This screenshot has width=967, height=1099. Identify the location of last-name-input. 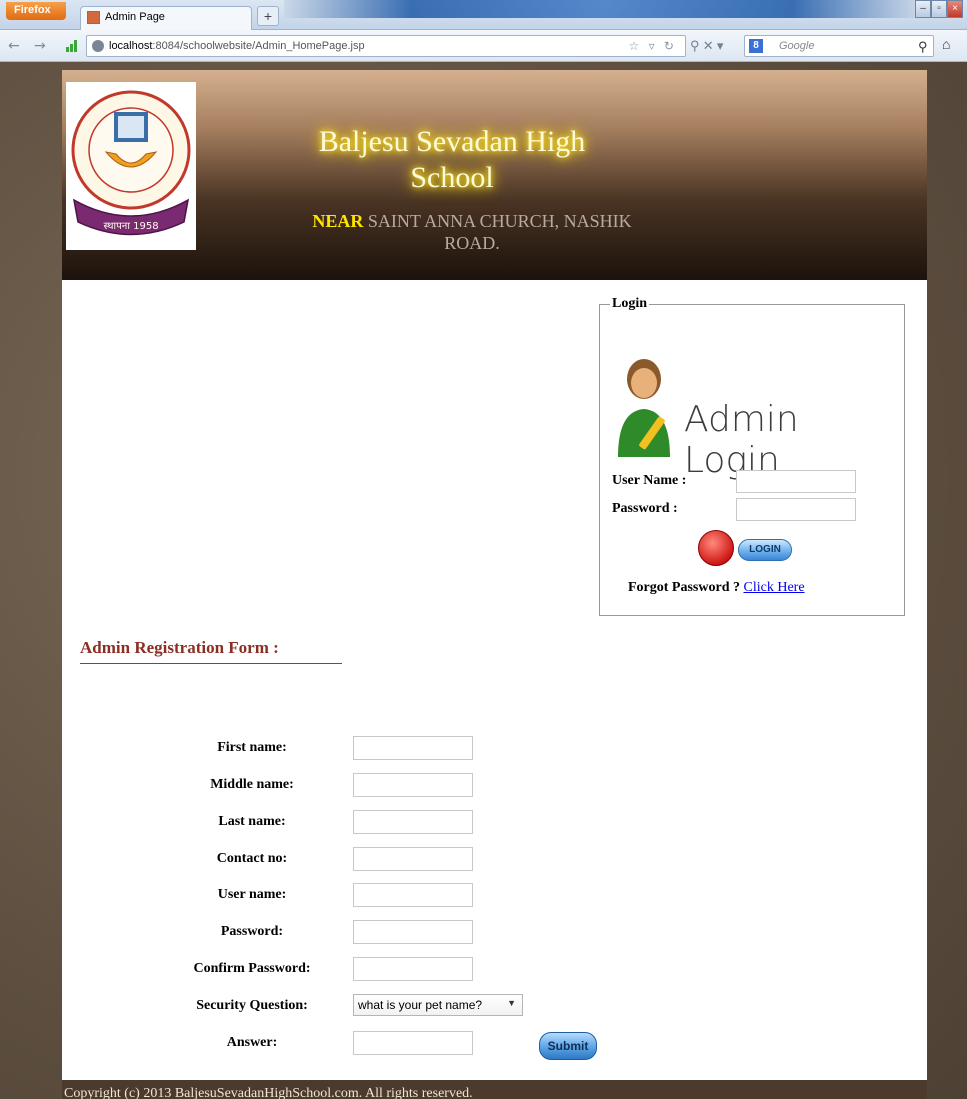
(413, 822).